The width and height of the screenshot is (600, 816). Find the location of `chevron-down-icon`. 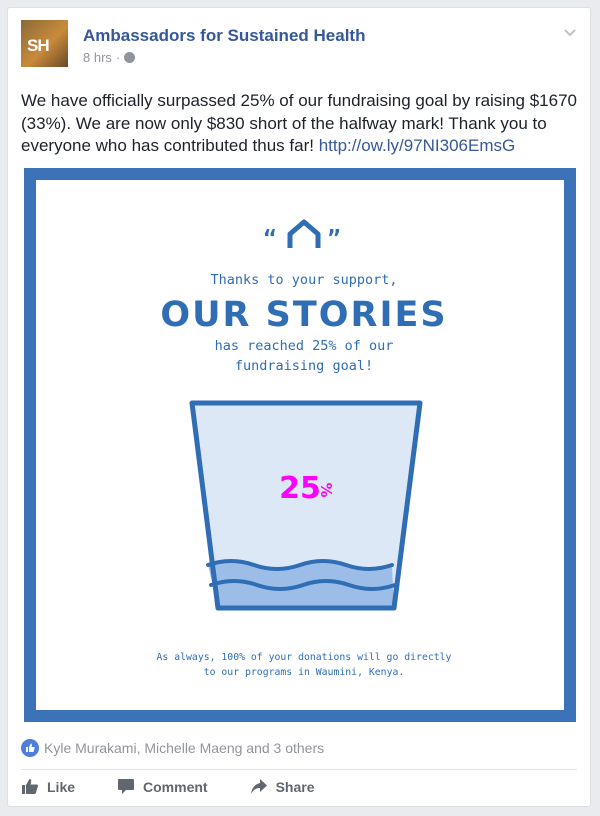

chevron-down-icon is located at coordinates (570, 32).